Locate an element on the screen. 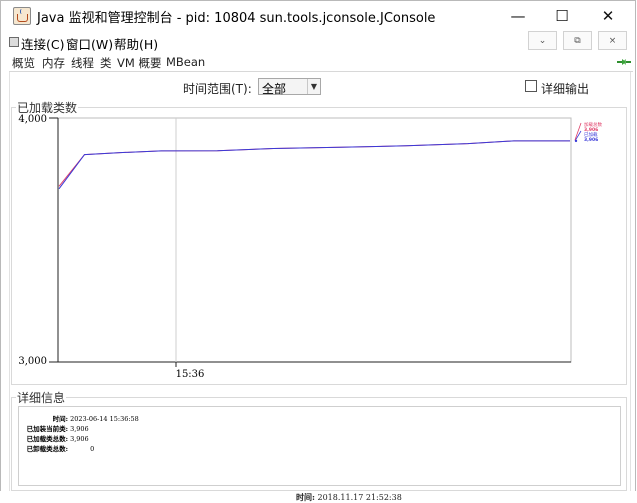 The image size is (637, 503). background-window-text: 时间: 2018.11.17 21:52:38 is located at coordinates (349, 497).